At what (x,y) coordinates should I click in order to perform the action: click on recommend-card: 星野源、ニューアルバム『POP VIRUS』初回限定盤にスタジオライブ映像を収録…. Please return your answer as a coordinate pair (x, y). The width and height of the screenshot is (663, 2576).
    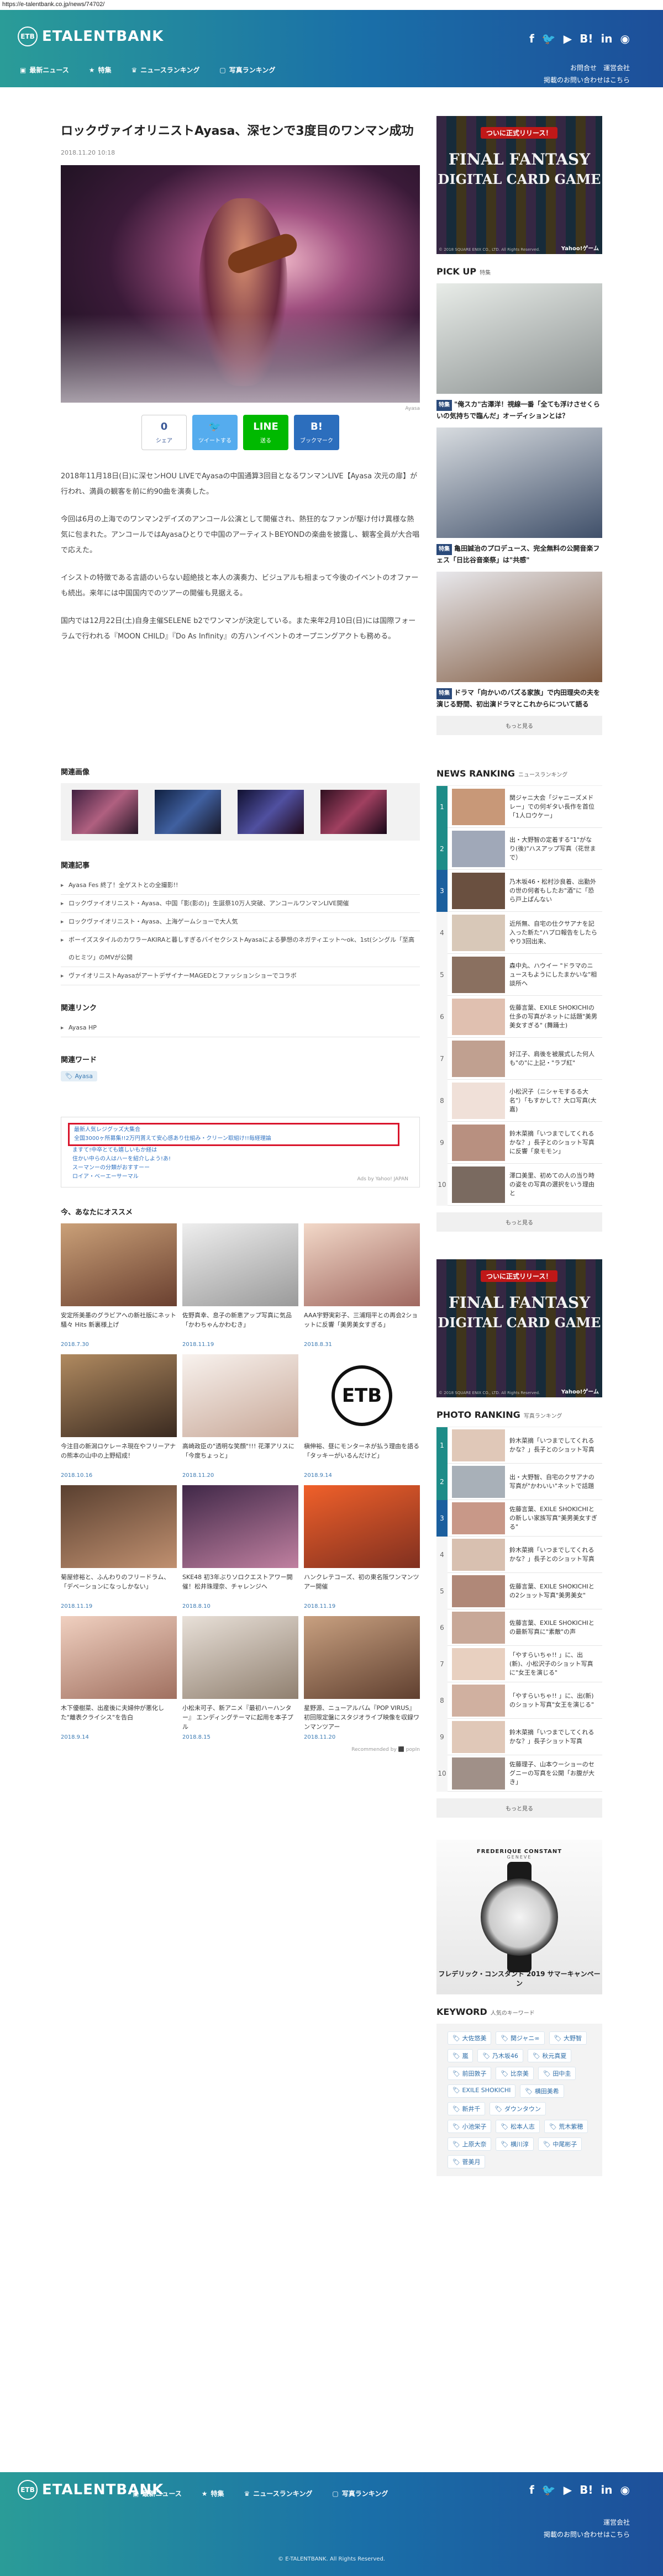
    Looking at the image, I should click on (362, 1678).